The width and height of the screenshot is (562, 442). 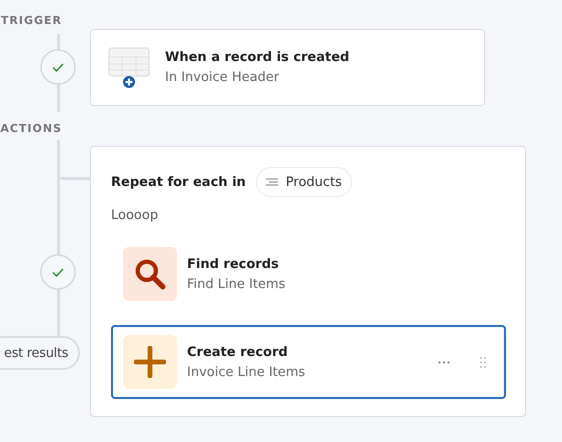 I want to click on collection-chip: Products, so click(x=304, y=182).